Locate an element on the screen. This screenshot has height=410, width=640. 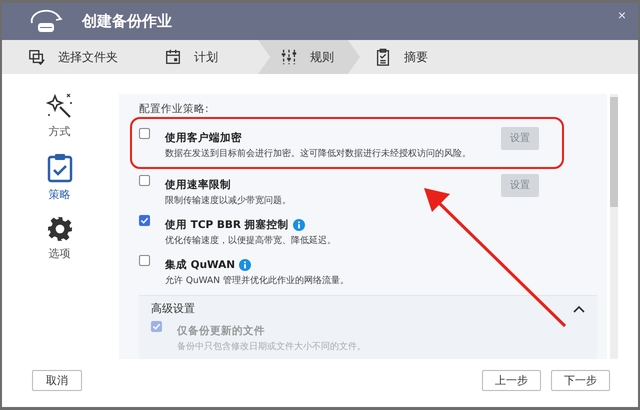
option-description: 数据在发送到目标前会进行加密。这可降低对数据进行未经授权访问的风险。 is located at coordinates (318, 154).